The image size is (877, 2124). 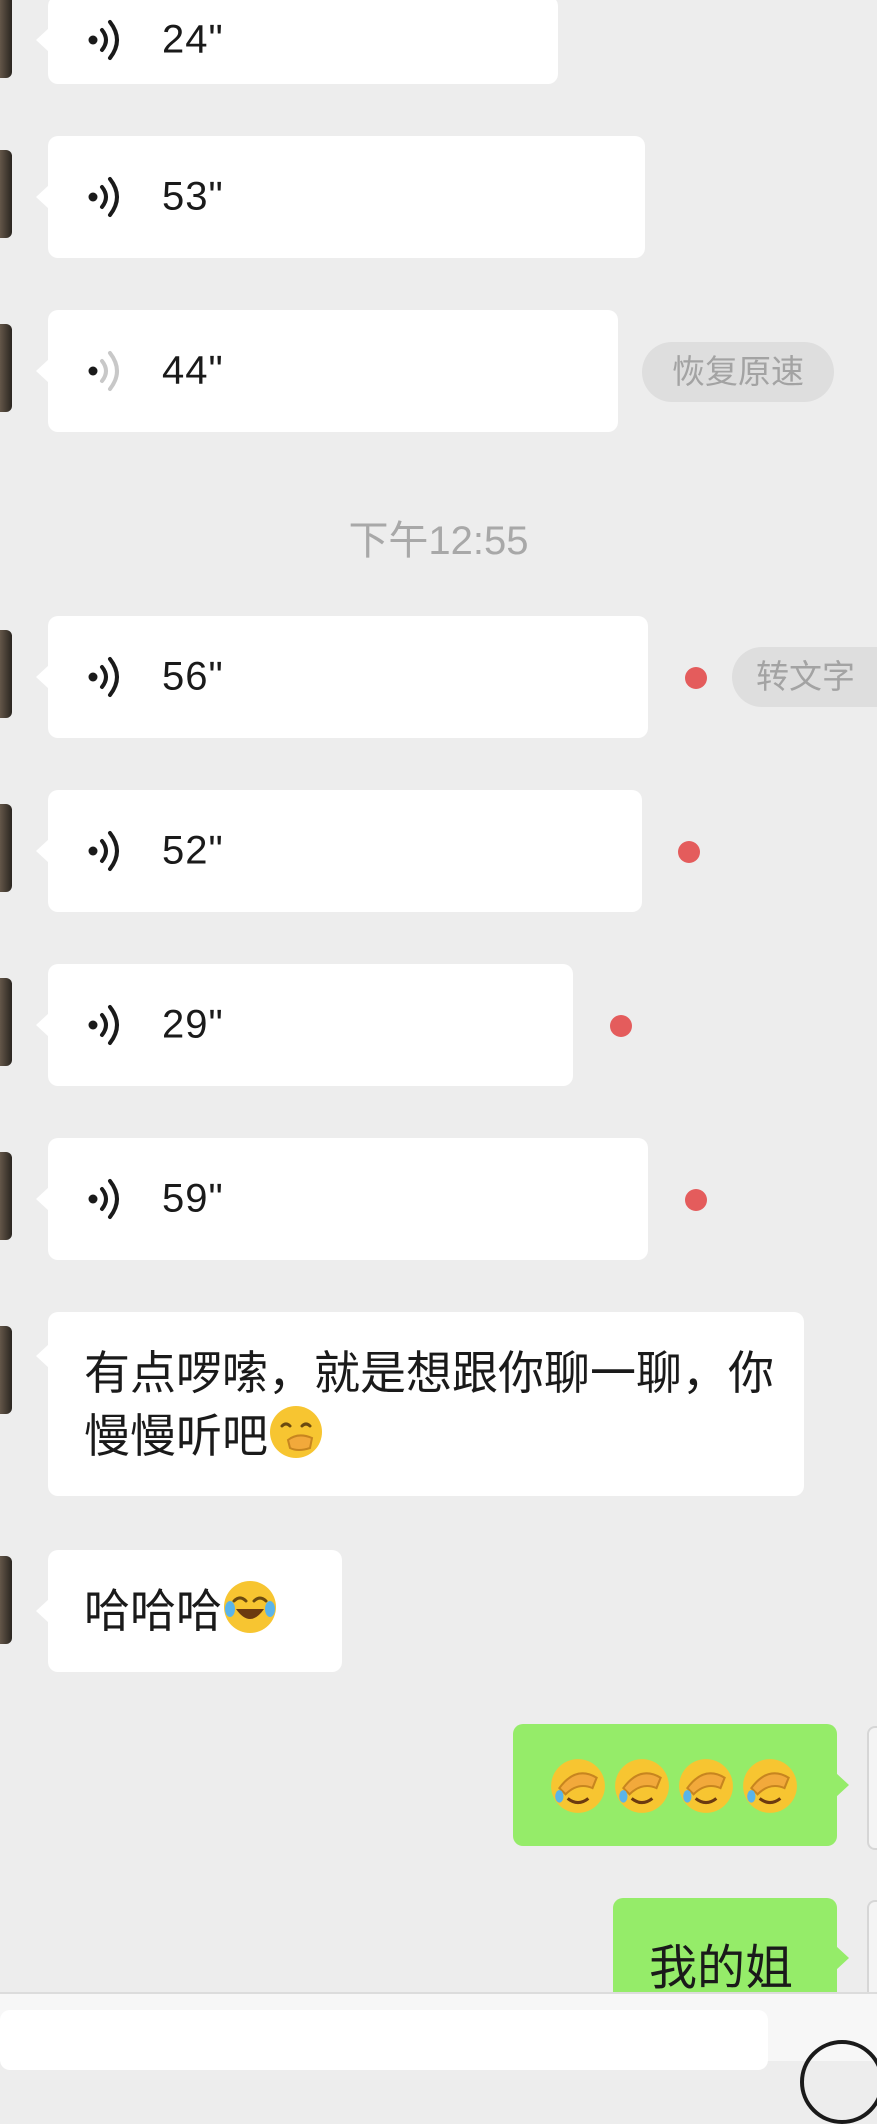 What do you see at coordinates (193, 39) in the screenshot?
I see `voice-duration: 24"` at bounding box center [193, 39].